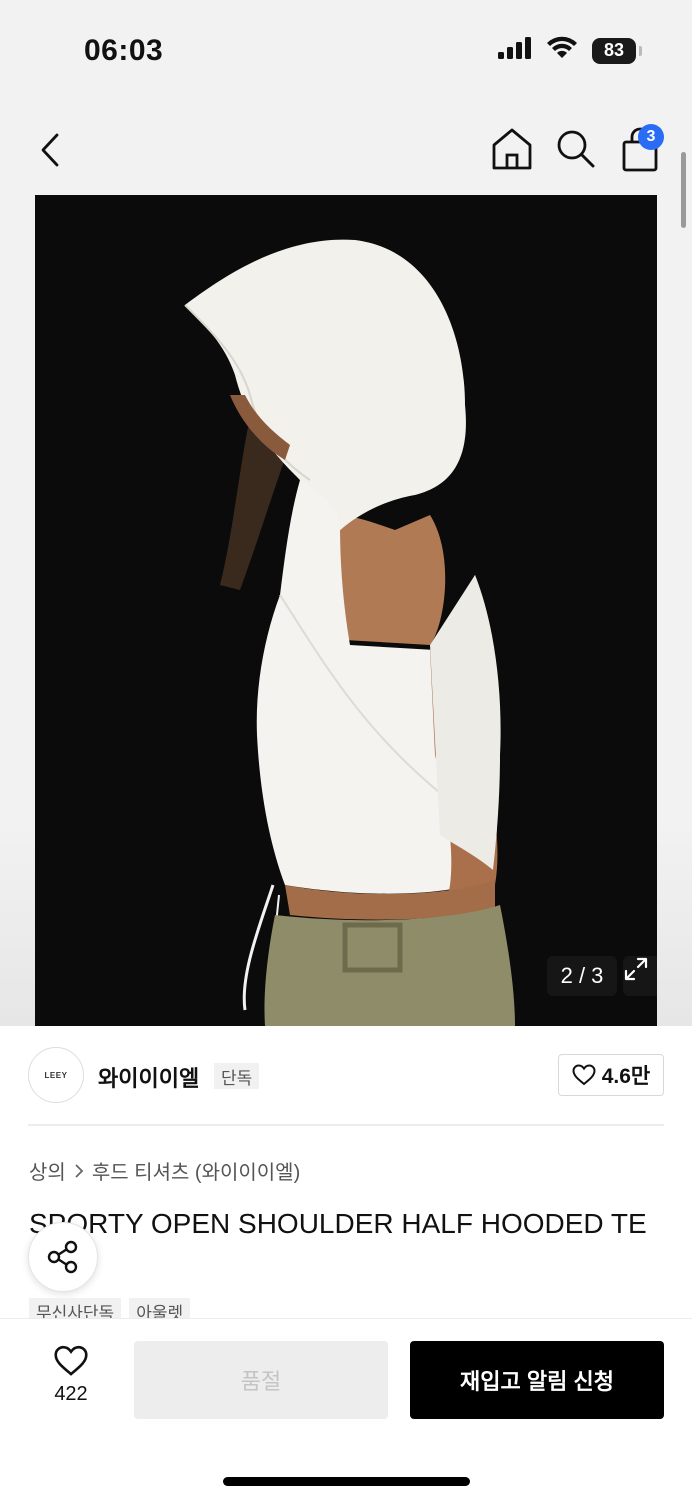 This screenshot has width=692, height=1500. I want to click on product-like-count: 422, so click(71, 1394).